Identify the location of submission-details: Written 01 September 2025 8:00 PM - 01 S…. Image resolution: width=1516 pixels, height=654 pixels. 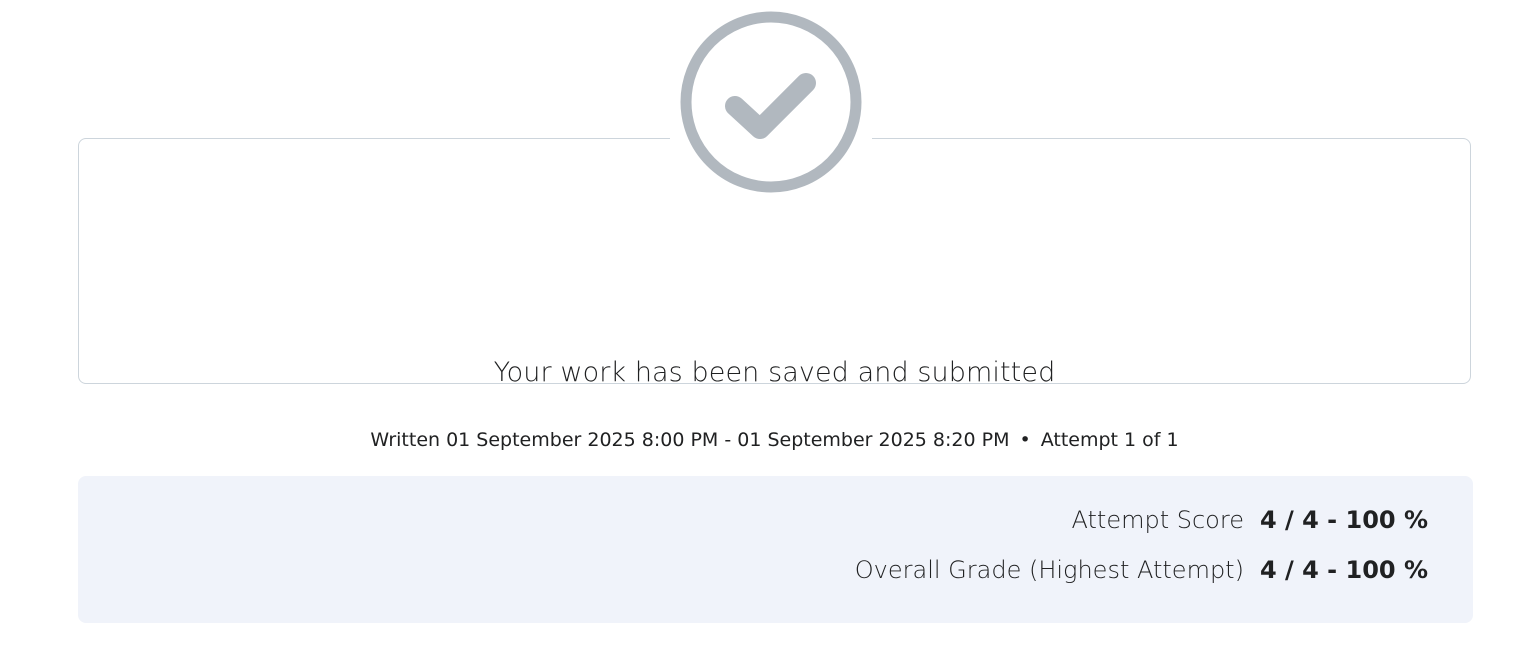
(774, 440).